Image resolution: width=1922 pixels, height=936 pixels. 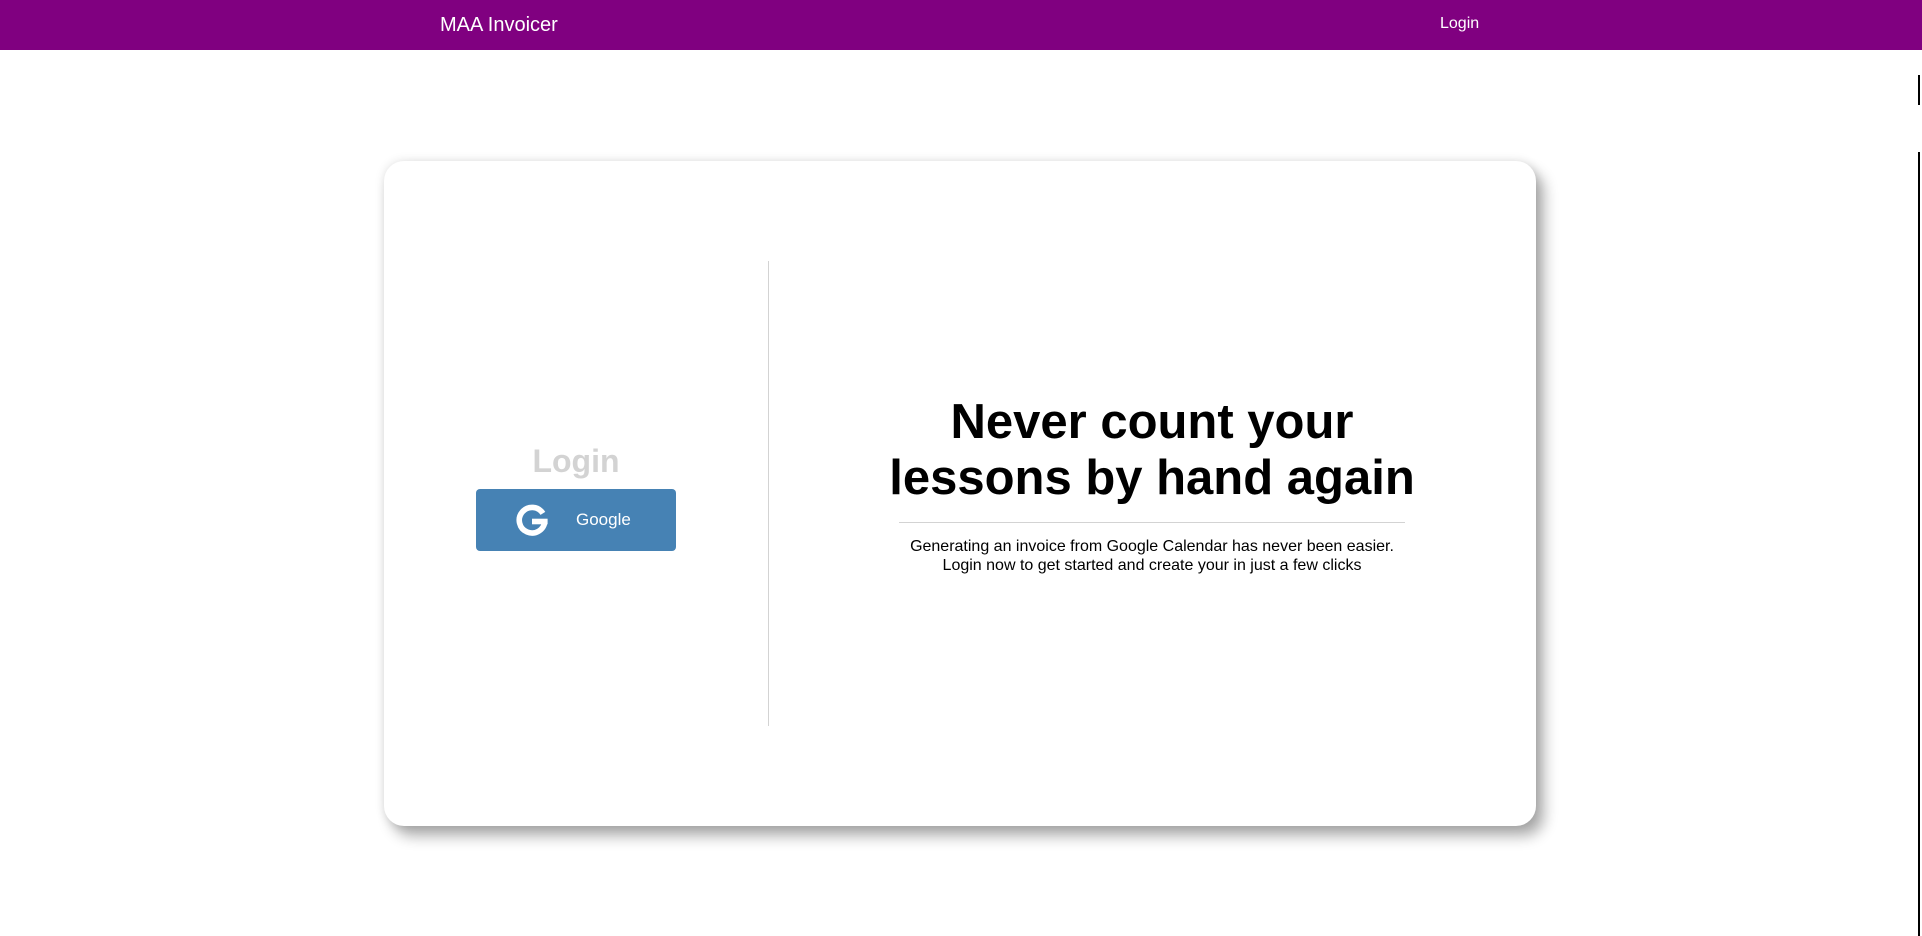 I want to click on window-edge-line, so click(x=1919, y=544).